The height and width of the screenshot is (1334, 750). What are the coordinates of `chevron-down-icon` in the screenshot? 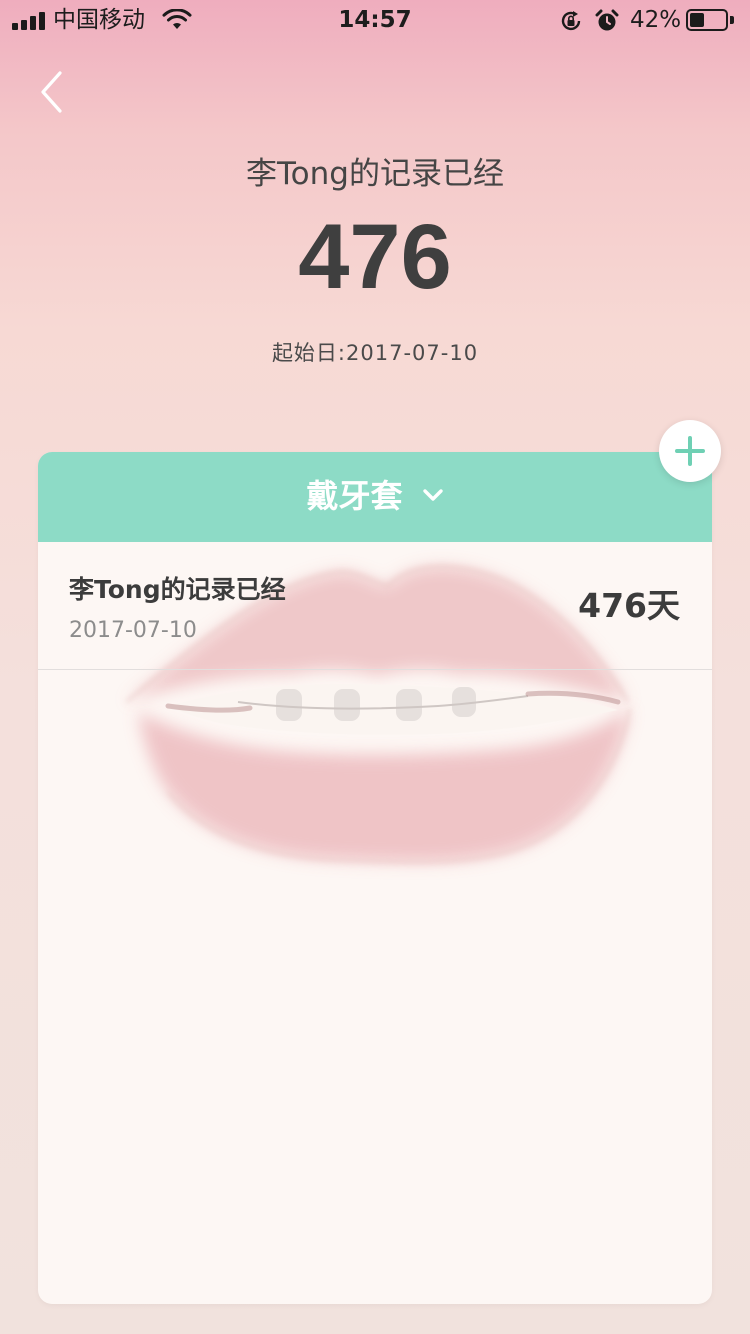 It's located at (432, 495).